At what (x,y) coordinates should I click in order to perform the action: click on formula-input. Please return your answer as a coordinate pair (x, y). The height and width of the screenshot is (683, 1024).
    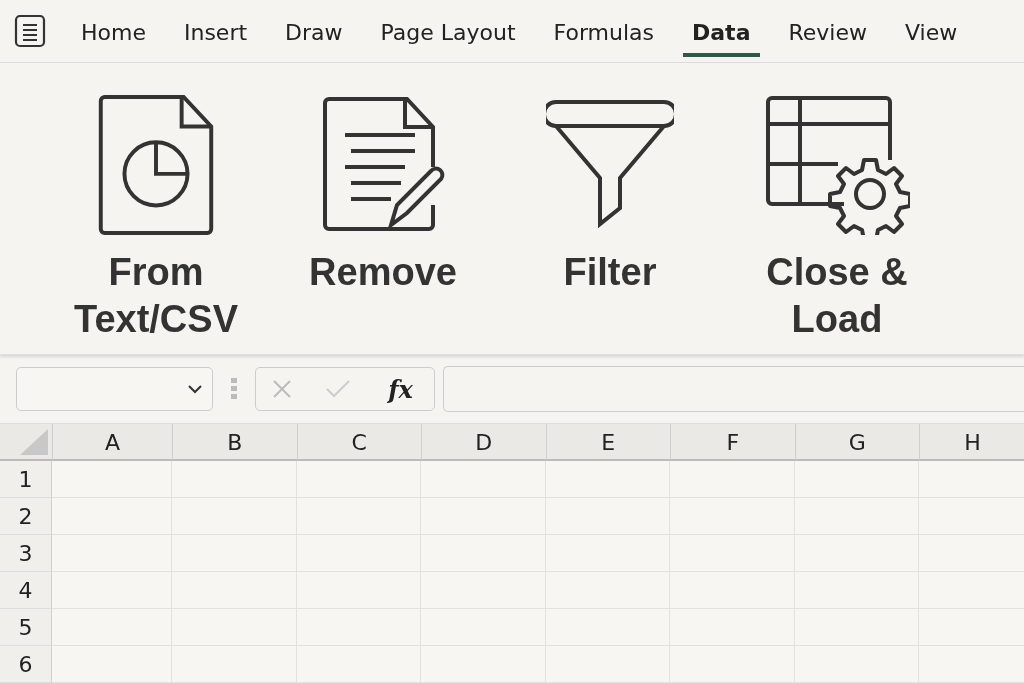
    Looking at the image, I should click on (733, 389).